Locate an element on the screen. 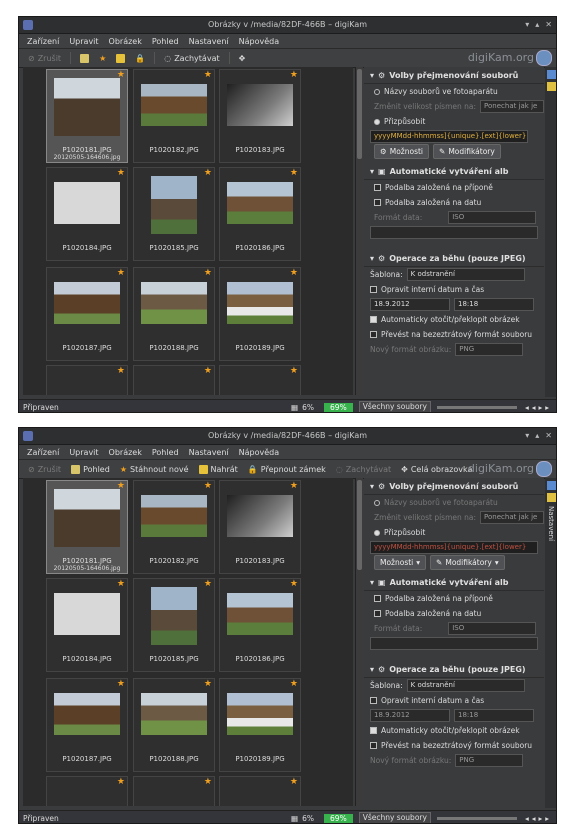 The height and width of the screenshot is (838, 573). capture-button: ◌ Zachytávat is located at coordinates (363, 469).